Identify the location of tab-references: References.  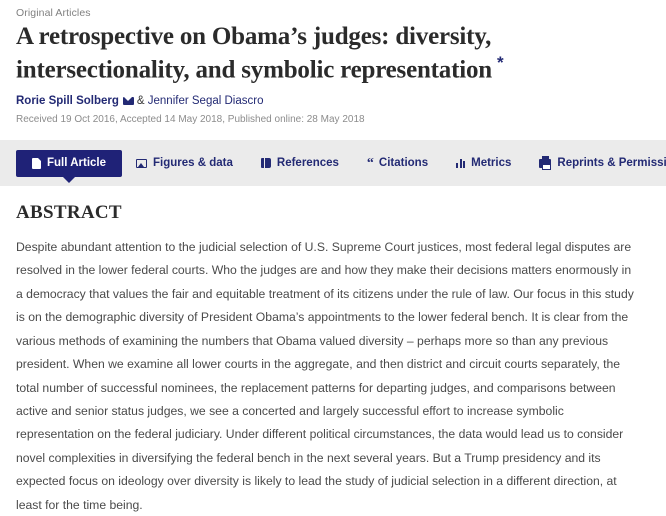
(300, 163).